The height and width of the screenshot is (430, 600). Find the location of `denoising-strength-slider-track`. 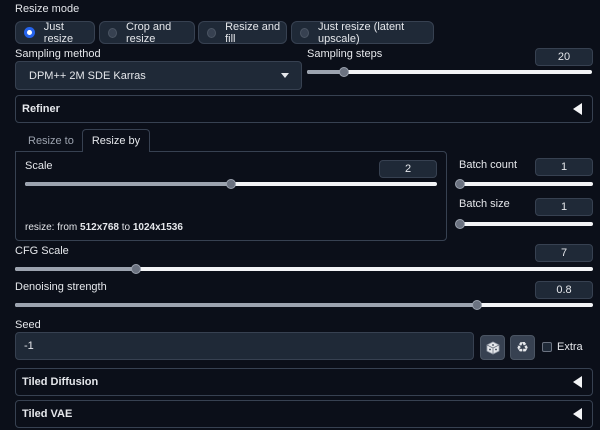

denoising-strength-slider-track is located at coordinates (304, 305).